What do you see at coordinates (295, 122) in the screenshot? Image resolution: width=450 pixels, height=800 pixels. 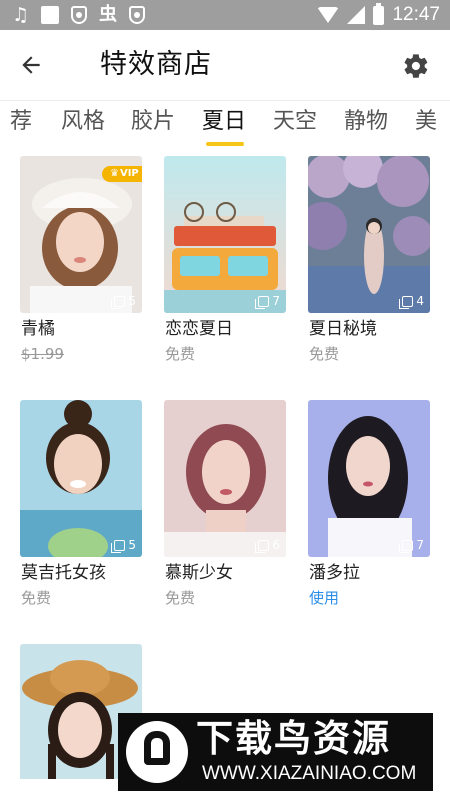 I see `tab-sky: 天空` at bounding box center [295, 122].